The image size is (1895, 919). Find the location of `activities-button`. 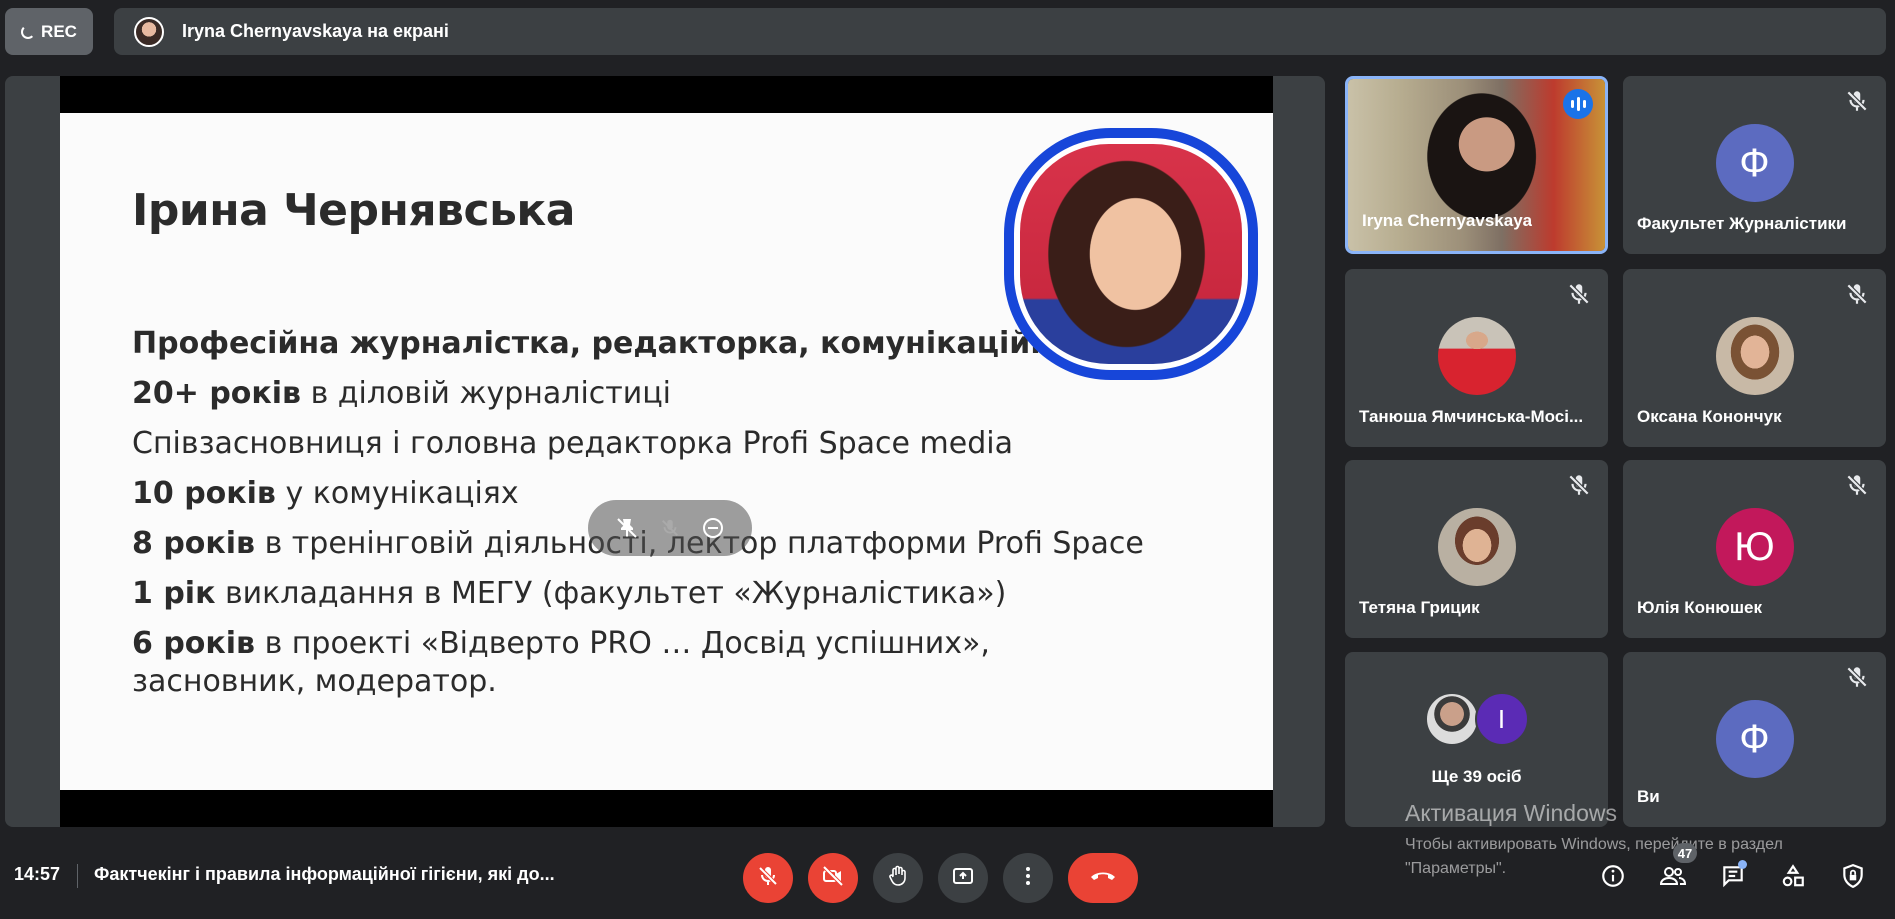

activities-button is located at coordinates (1793, 878).